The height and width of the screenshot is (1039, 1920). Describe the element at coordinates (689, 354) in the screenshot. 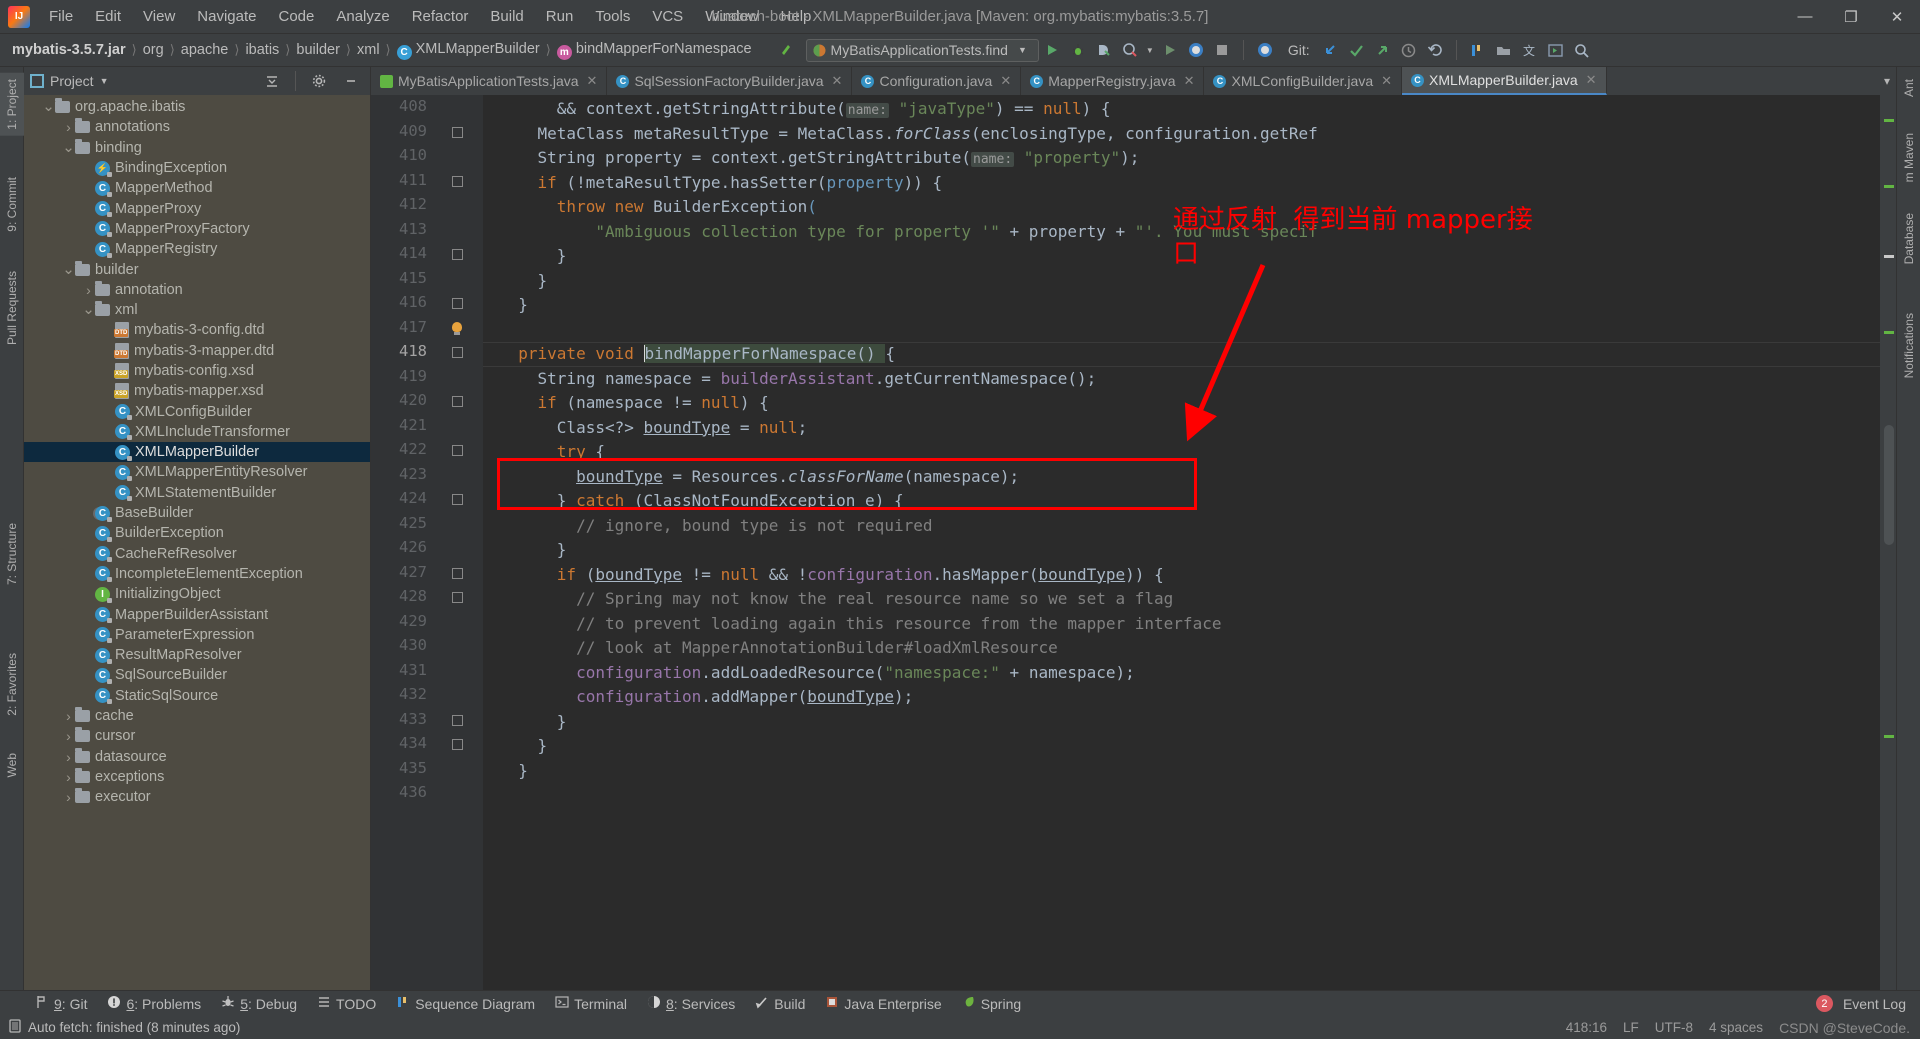

I see `code-line: private void bindMapperForNamespace() {` at that location.